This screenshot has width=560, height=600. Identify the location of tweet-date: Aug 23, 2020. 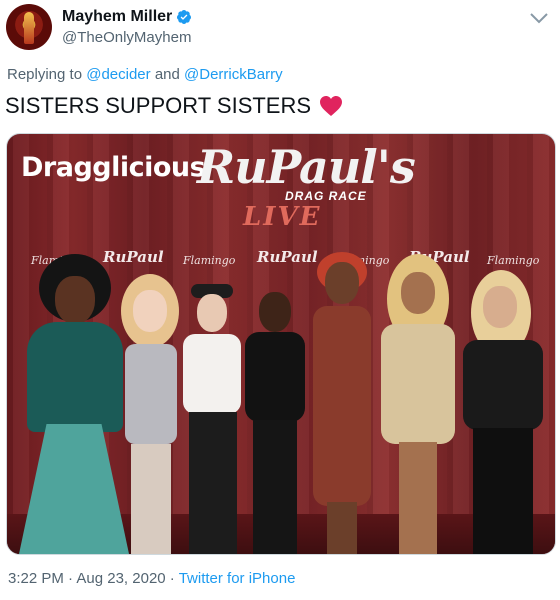
(120, 578).